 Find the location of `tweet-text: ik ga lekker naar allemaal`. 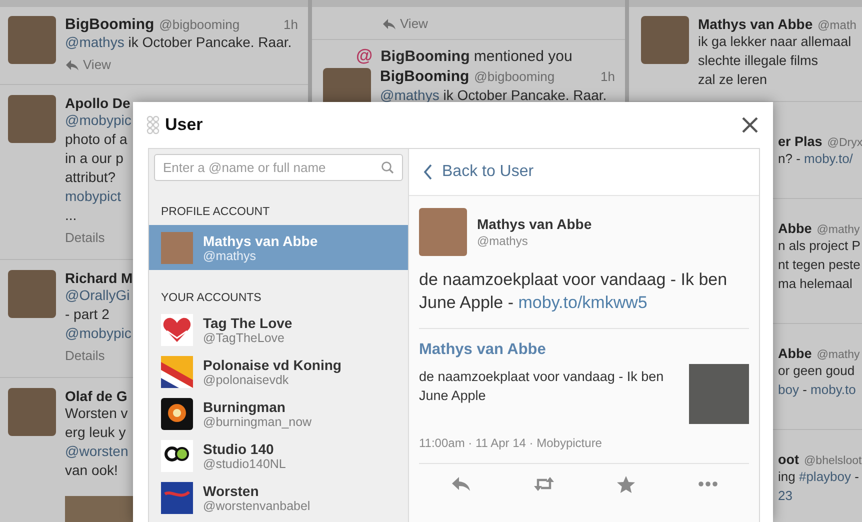

tweet-text: ik ga lekker naar allemaal is located at coordinates (775, 42).